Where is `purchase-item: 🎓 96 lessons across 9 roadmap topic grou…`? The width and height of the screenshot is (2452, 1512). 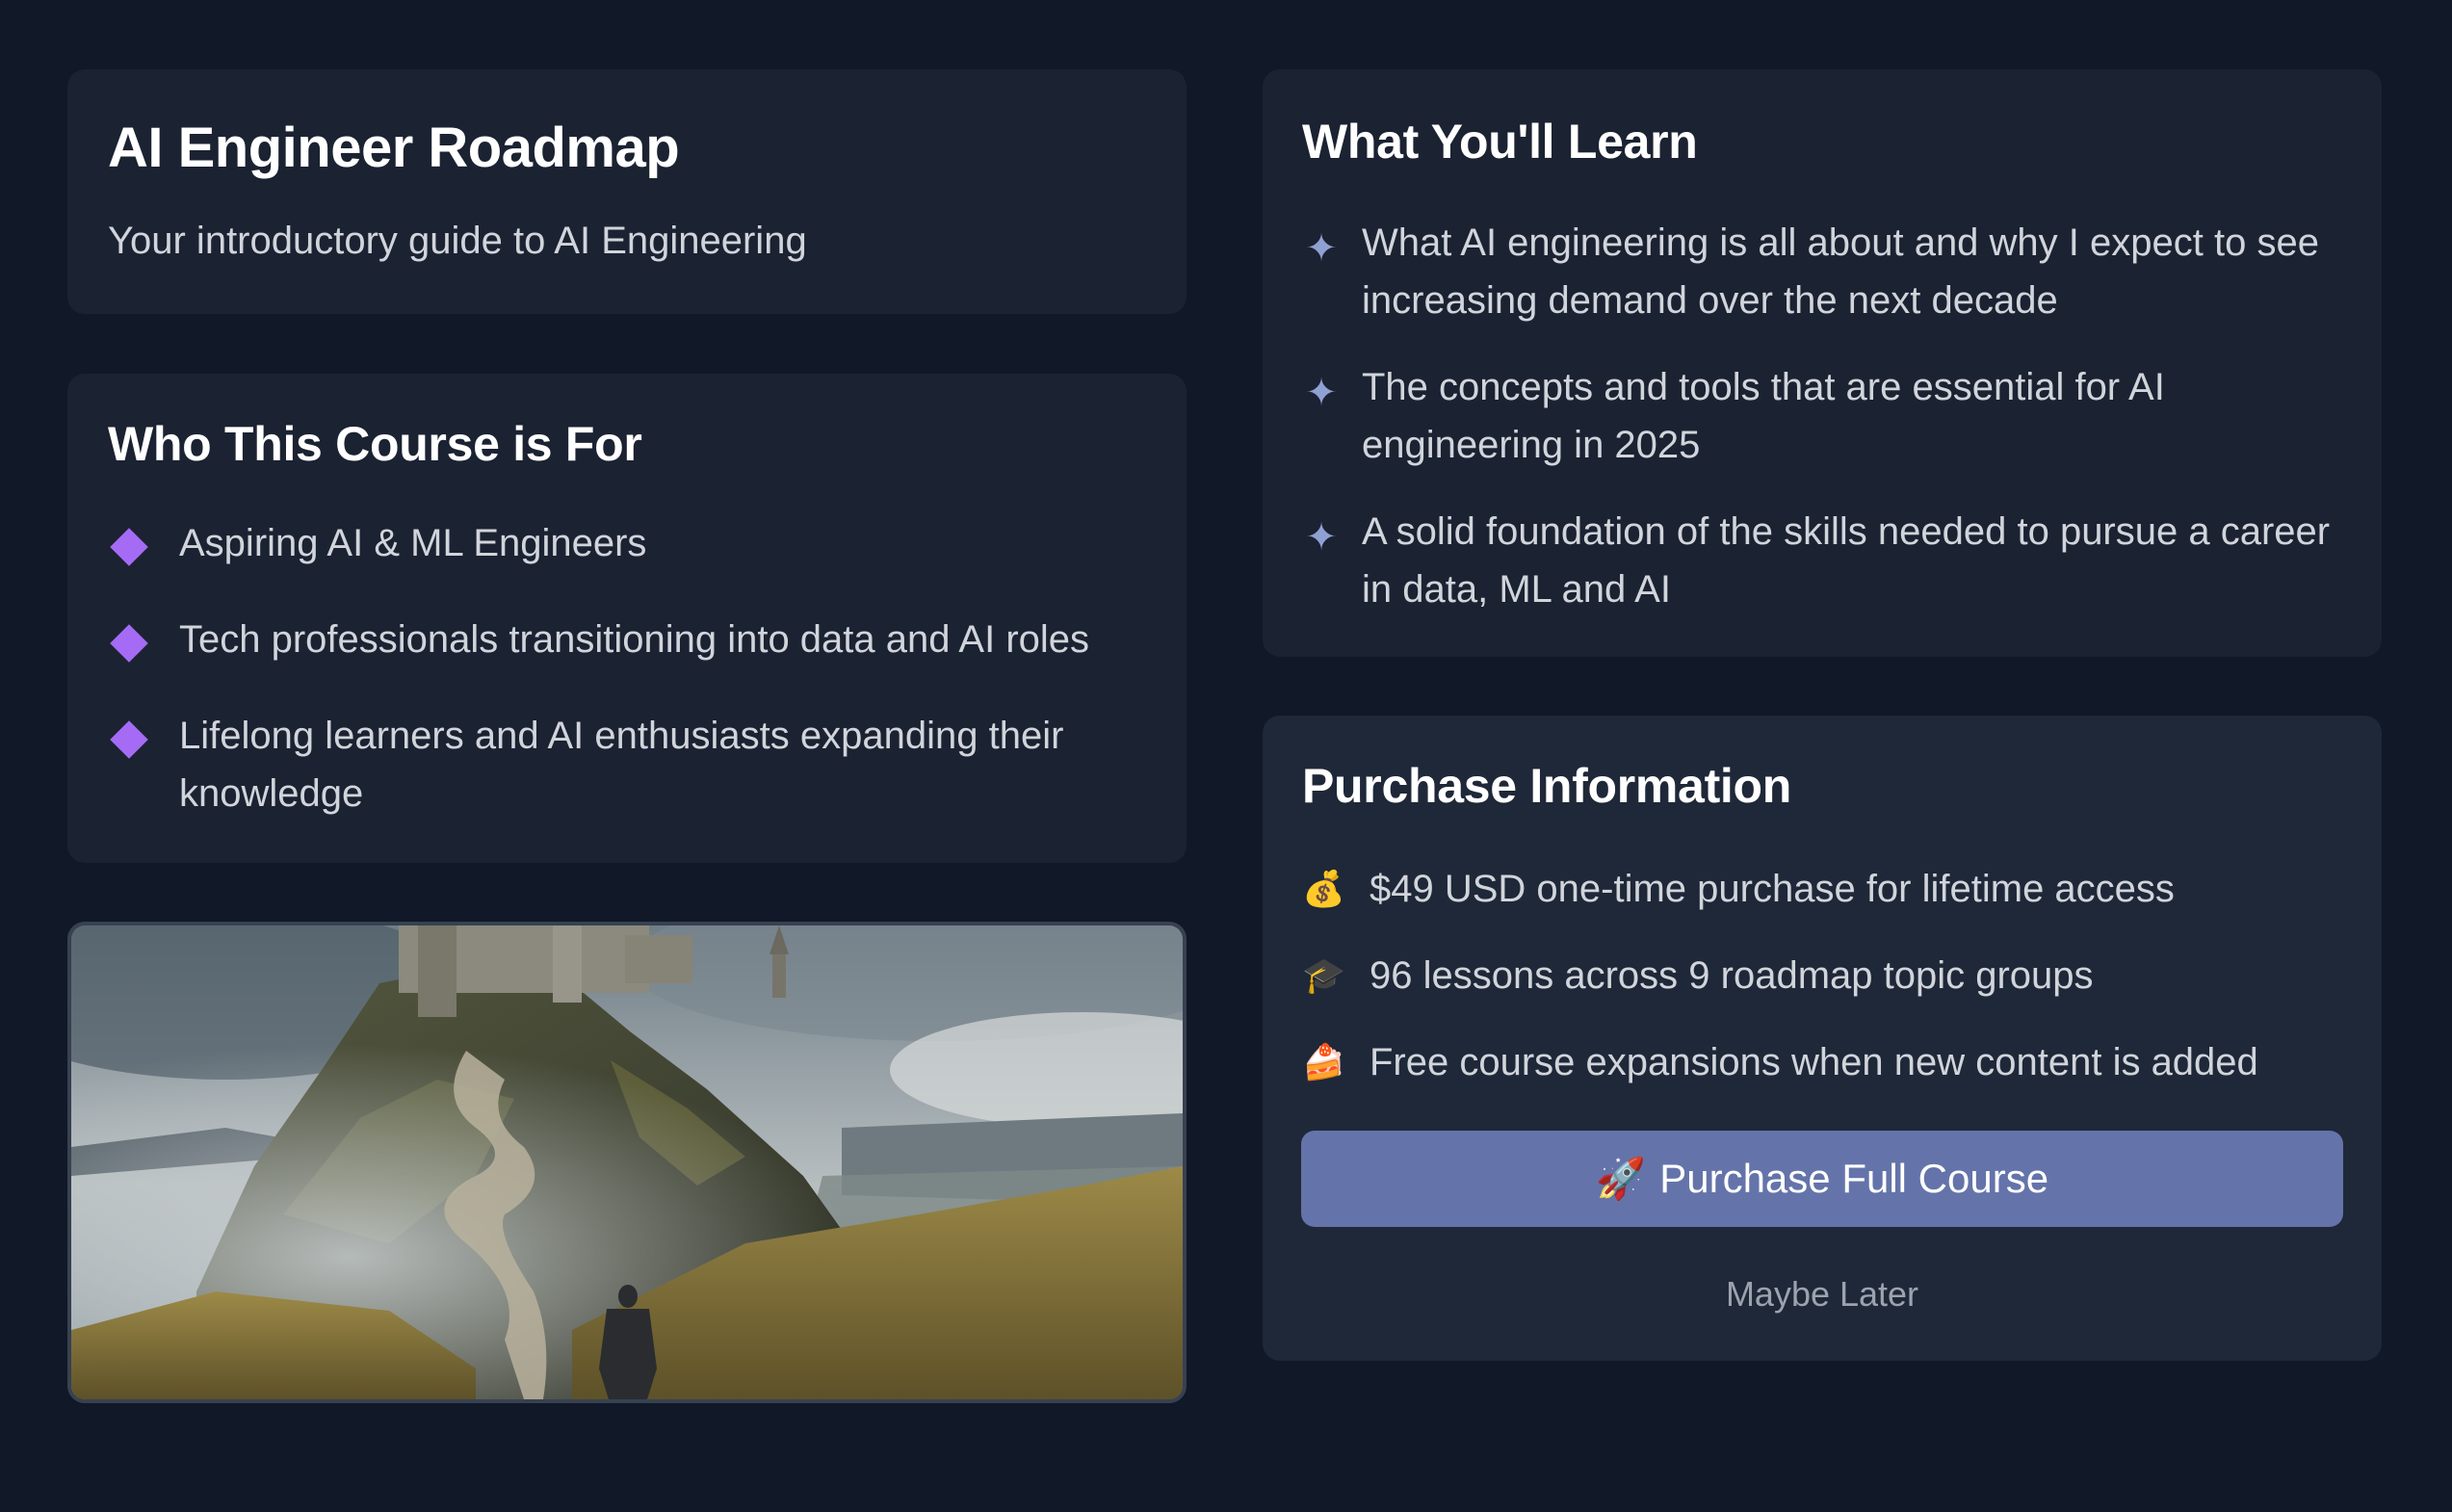 purchase-item: 🎓 96 lessons across 9 roadmap topic grou… is located at coordinates (1822, 975).